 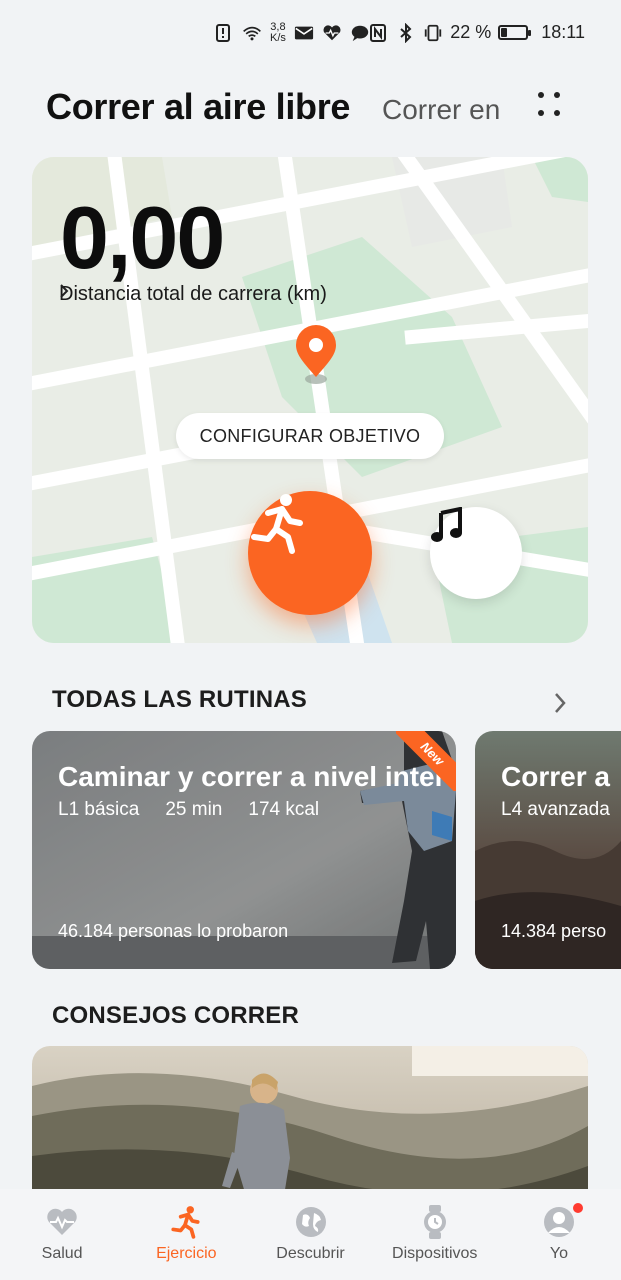 What do you see at coordinates (435, 1222) in the screenshot?
I see `watch-icon` at bounding box center [435, 1222].